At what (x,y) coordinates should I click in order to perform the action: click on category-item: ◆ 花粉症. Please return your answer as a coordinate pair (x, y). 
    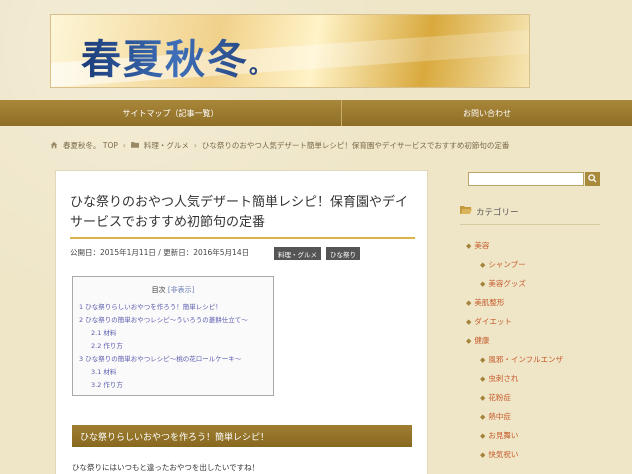
    Looking at the image, I should click on (541, 397).